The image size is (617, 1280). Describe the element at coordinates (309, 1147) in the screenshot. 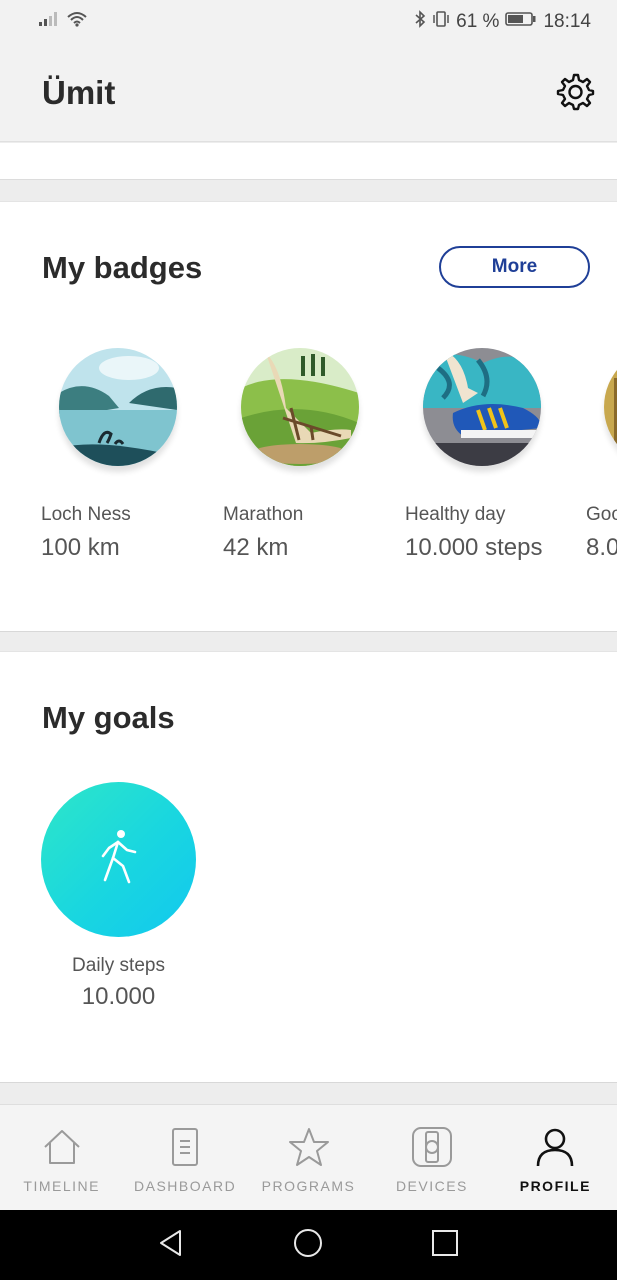

I see `star-icon` at that location.